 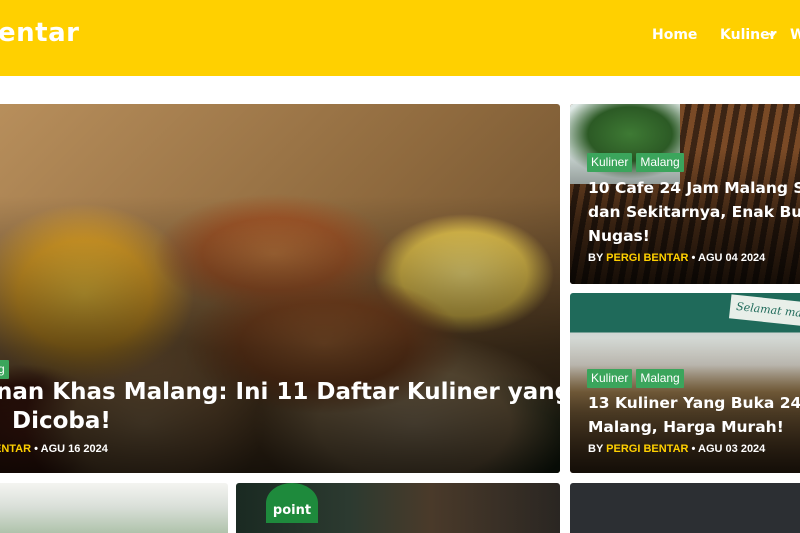 I want to click on hero-post-author: ENTAR, so click(x=15, y=449).